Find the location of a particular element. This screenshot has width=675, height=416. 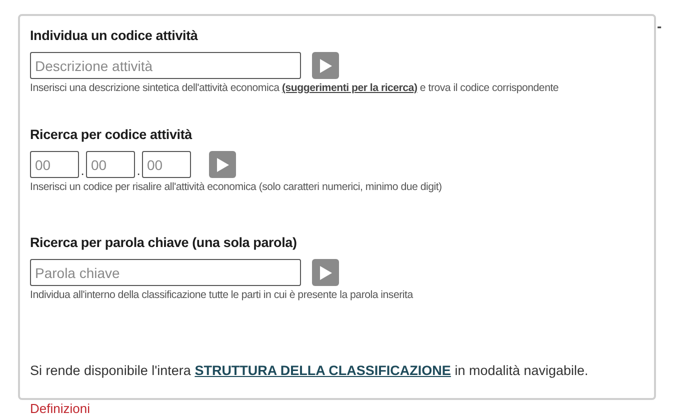

section-heading: Ricerca per codice attività is located at coordinates (112, 134).